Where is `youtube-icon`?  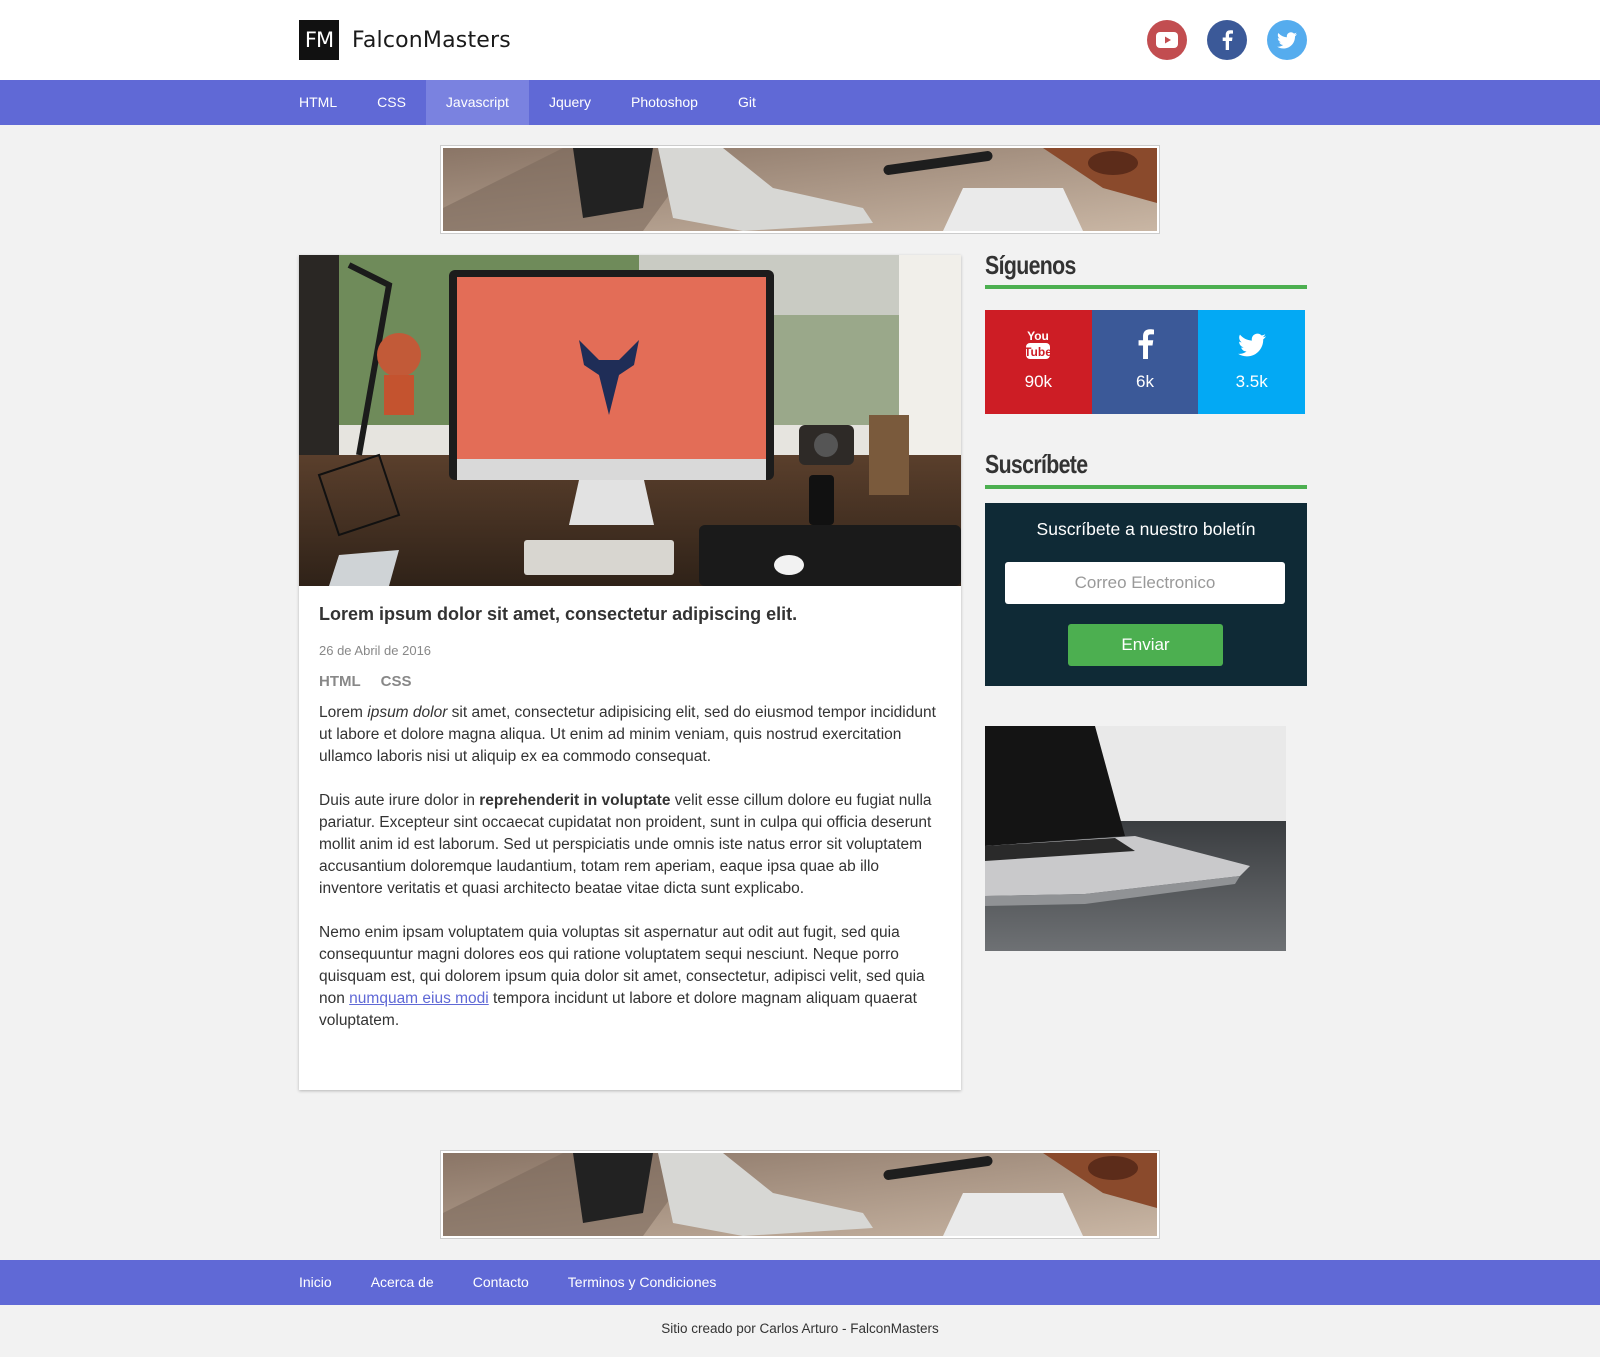
youtube-icon is located at coordinates (1167, 40).